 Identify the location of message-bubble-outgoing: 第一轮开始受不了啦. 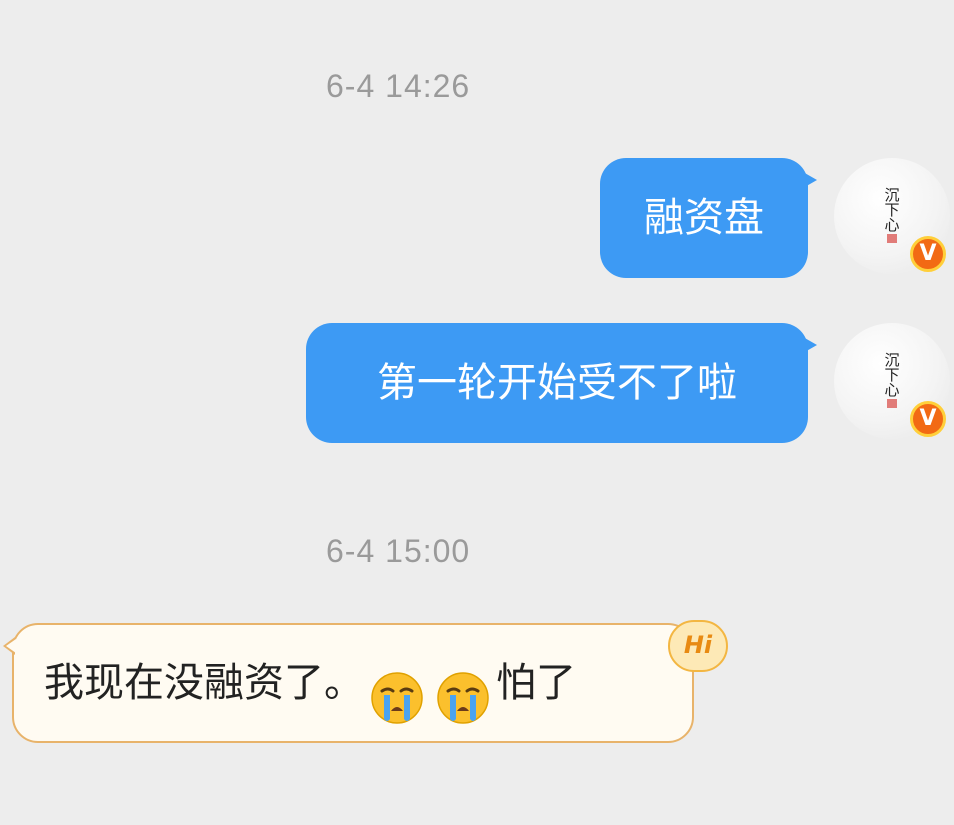
(561, 383).